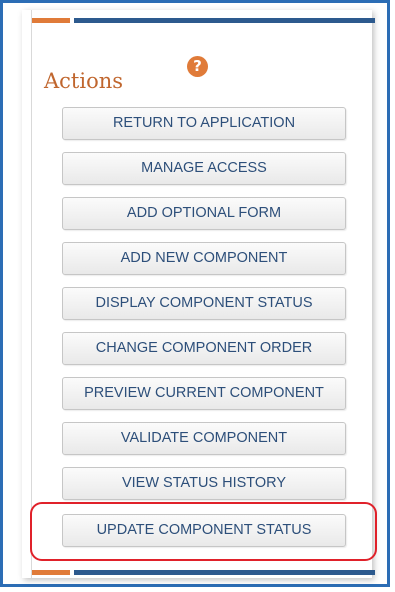 The image size is (395, 592). I want to click on panel-title: Actions, so click(84, 81).